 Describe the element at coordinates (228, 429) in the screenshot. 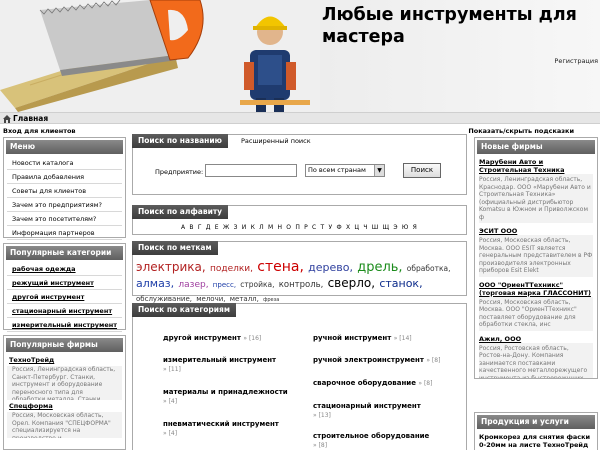

I see `category-item: пневматический инструмент » [4]` at that location.